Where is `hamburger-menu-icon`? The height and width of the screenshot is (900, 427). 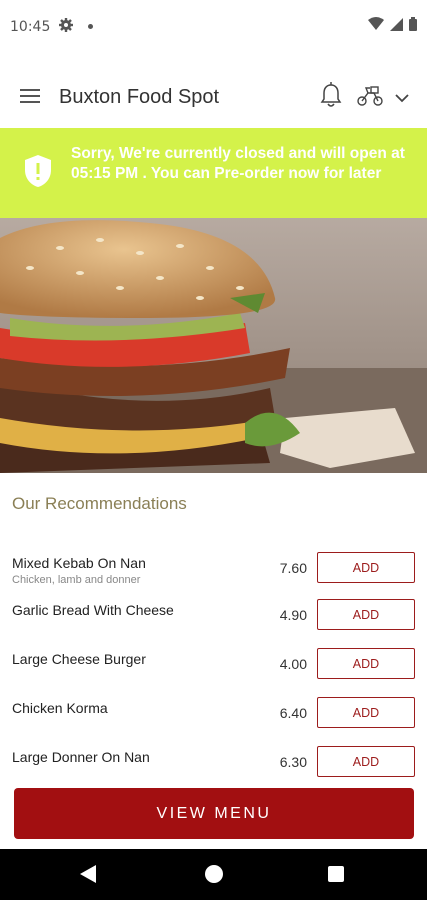
hamburger-menu-icon is located at coordinates (30, 96).